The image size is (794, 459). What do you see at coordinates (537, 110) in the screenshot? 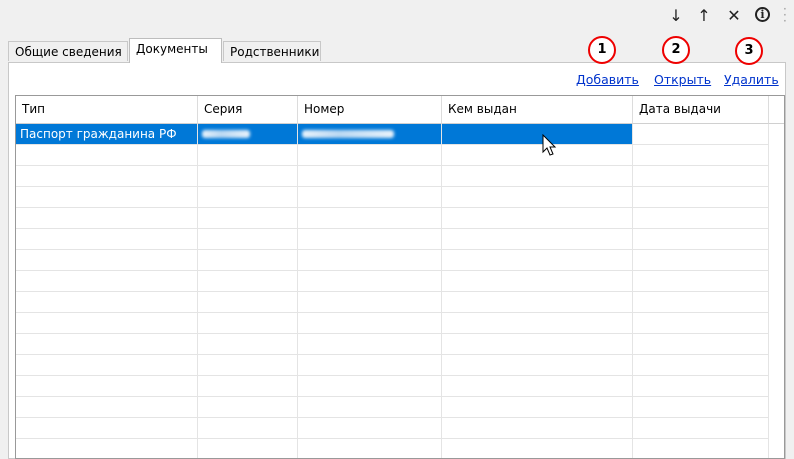
I see `column-header-issued-by: Кем выдан` at bounding box center [537, 110].